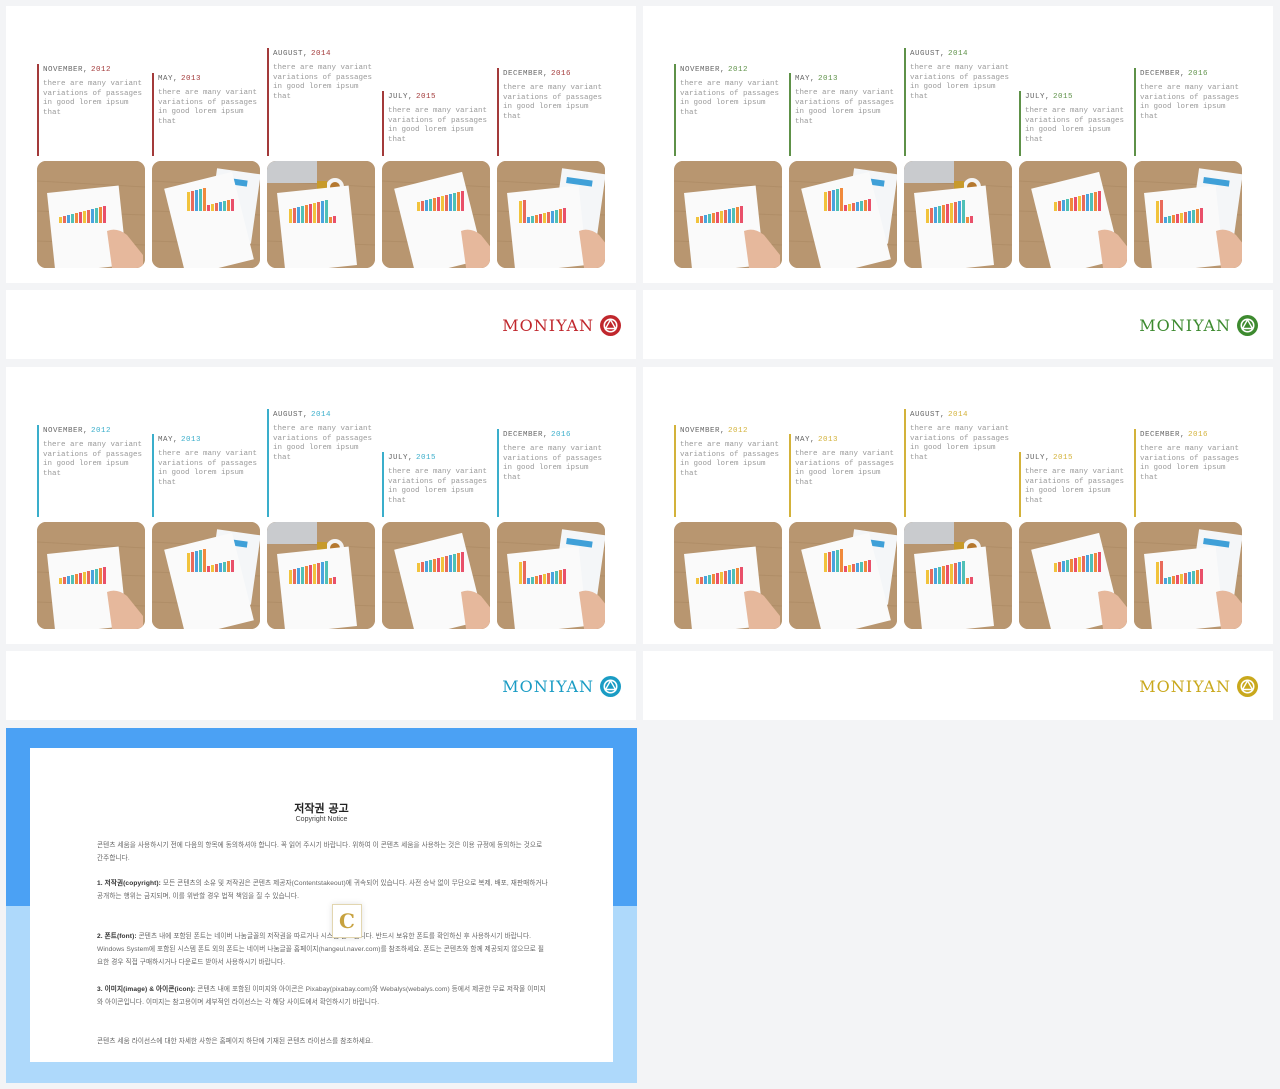 Image resolution: width=1280 pixels, height=1089 pixels. Describe the element at coordinates (129, 883) in the screenshot. I see `notice-section-copyright-head: 1. 저작권(copyright):` at that location.